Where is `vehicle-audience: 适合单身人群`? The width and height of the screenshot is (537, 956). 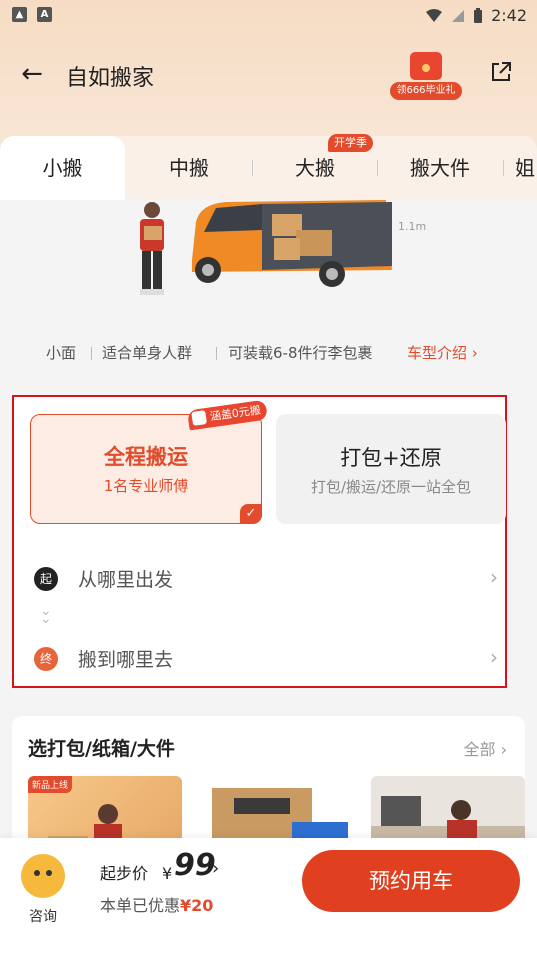
vehicle-audience: 适合单身人群 is located at coordinates (147, 353).